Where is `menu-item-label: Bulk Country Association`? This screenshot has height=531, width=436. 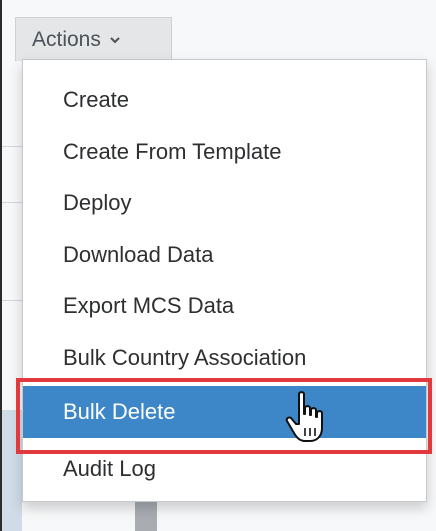
menu-item-label: Bulk Country Association is located at coordinates (185, 357).